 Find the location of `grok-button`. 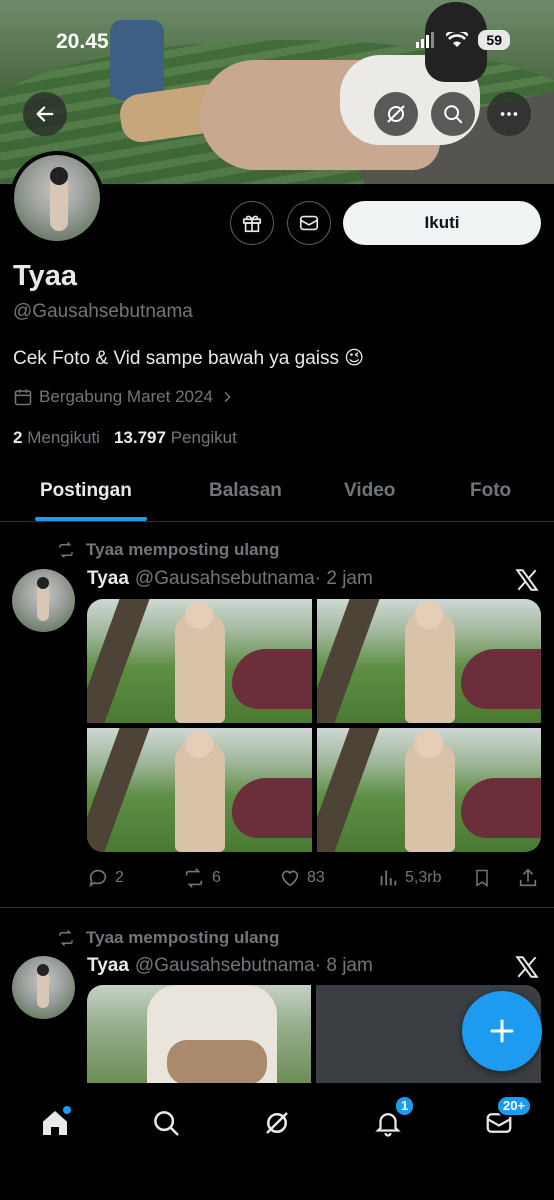

grok-button is located at coordinates (396, 114).